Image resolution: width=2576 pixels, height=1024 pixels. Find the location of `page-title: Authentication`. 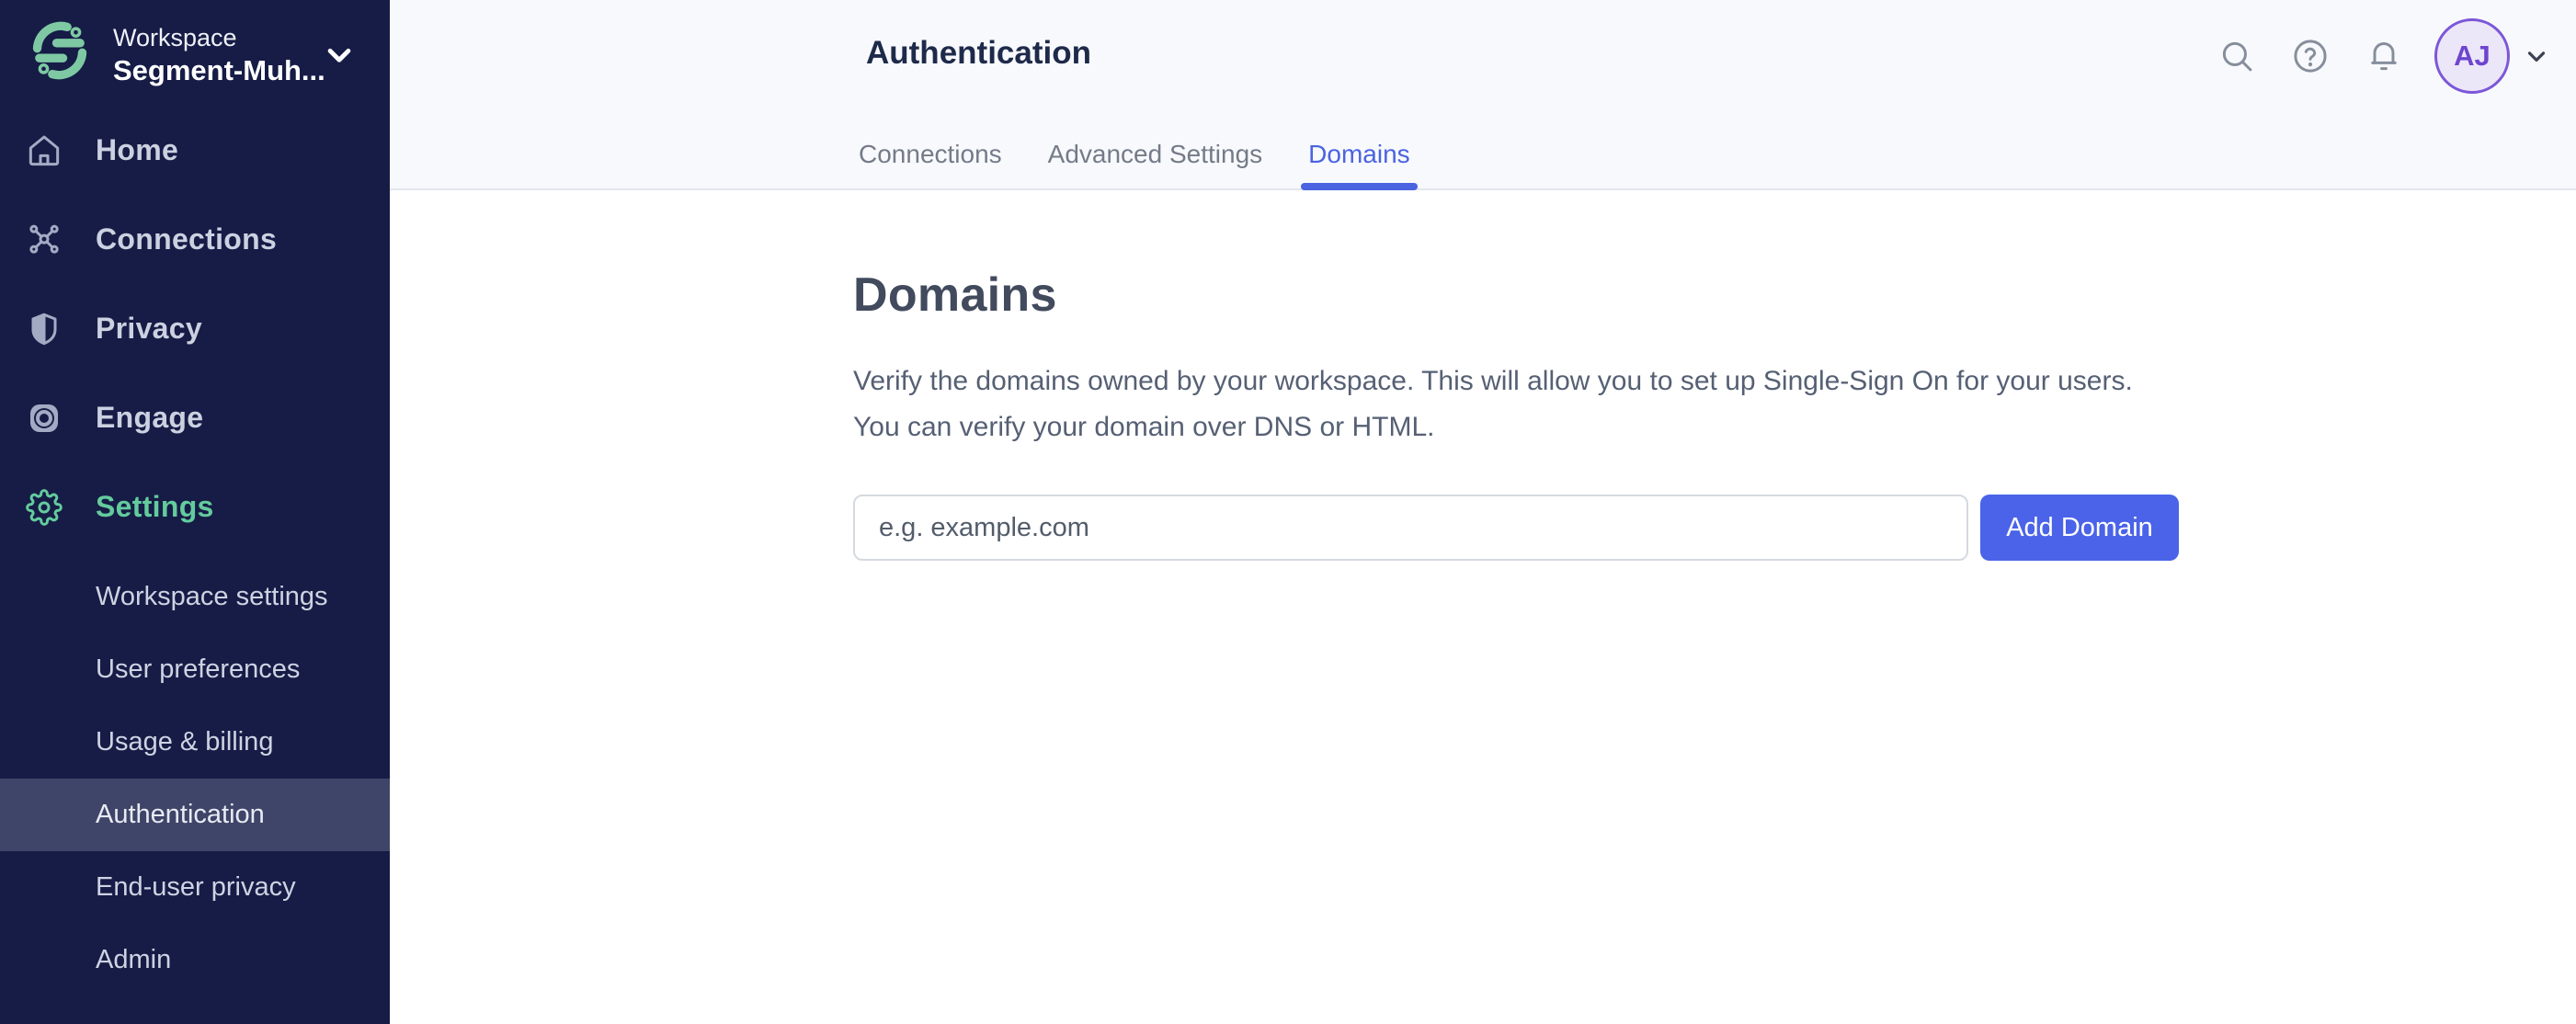

page-title: Authentication is located at coordinates (978, 53).